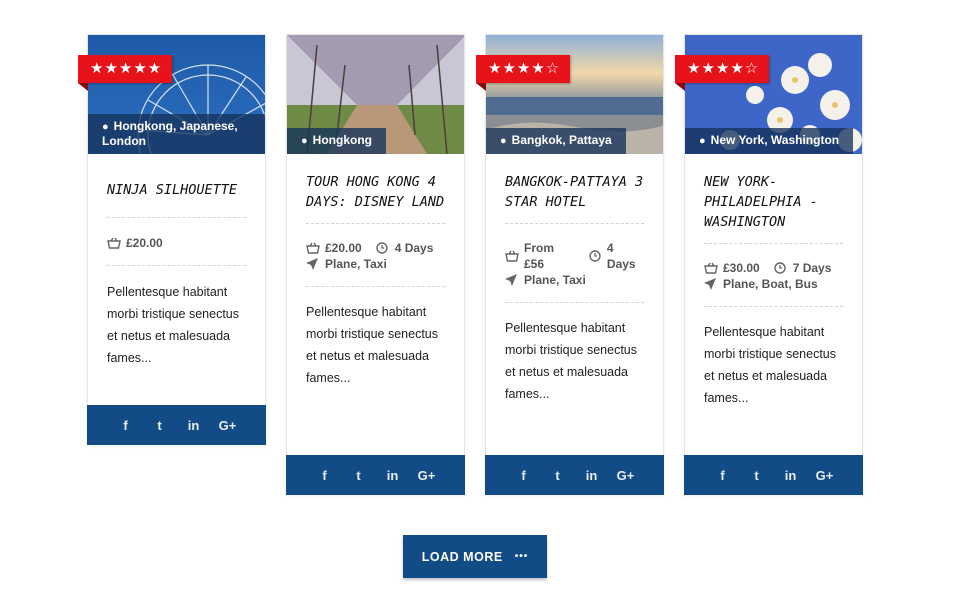 The width and height of the screenshot is (956, 601). Describe the element at coordinates (574, 263) in the screenshot. I see `tour-meta: From £56 4 Days Plane, Taxi` at that location.